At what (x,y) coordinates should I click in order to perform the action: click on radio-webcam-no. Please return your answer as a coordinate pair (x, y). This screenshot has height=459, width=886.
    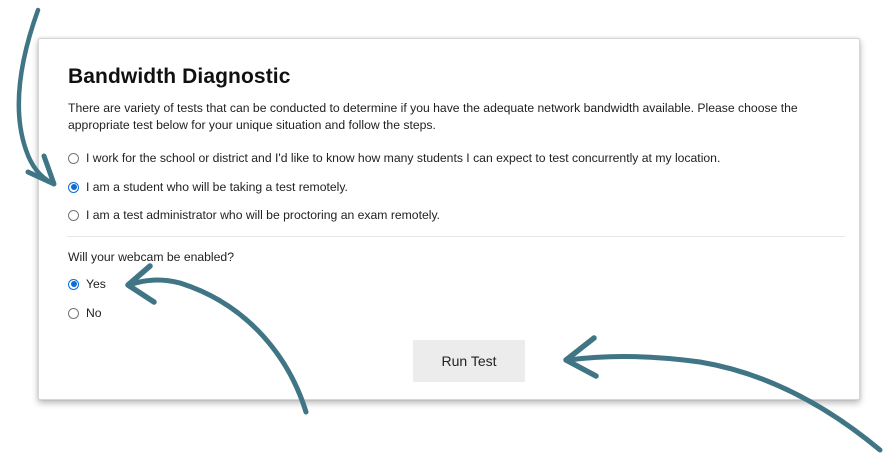
    Looking at the image, I should click on (73, 313).